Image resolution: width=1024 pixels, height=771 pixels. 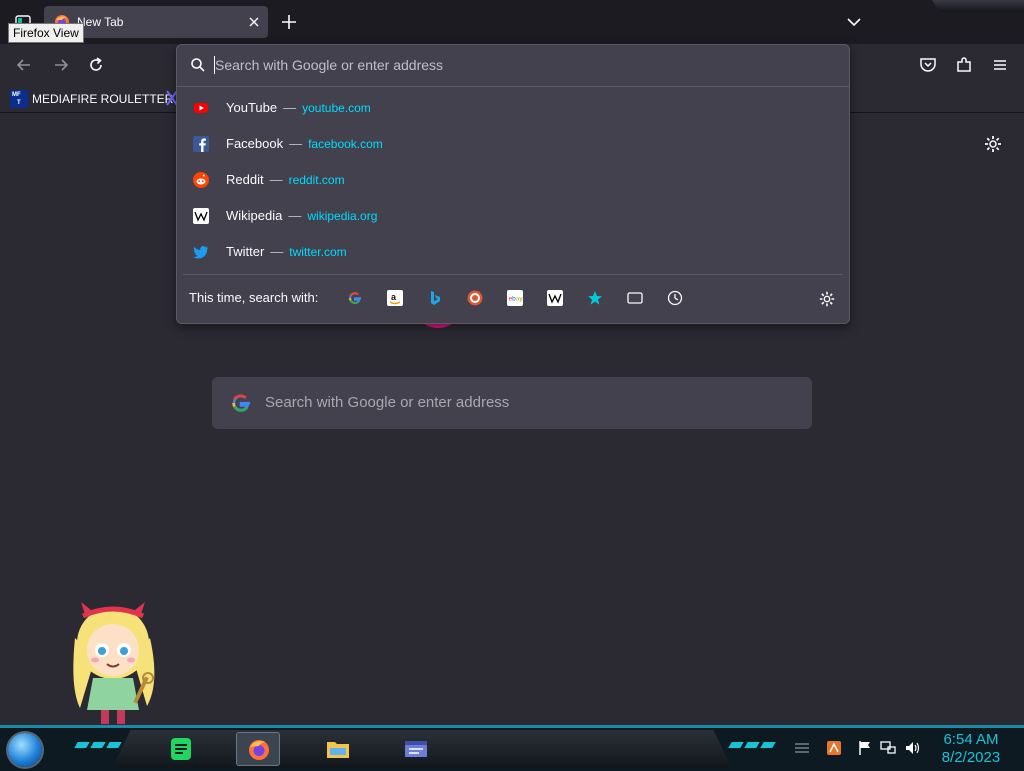 What do you see at coordinates (114, 663) in the screenshot?
I see `desktop-character-sticker` at bounding box center [114, 663].